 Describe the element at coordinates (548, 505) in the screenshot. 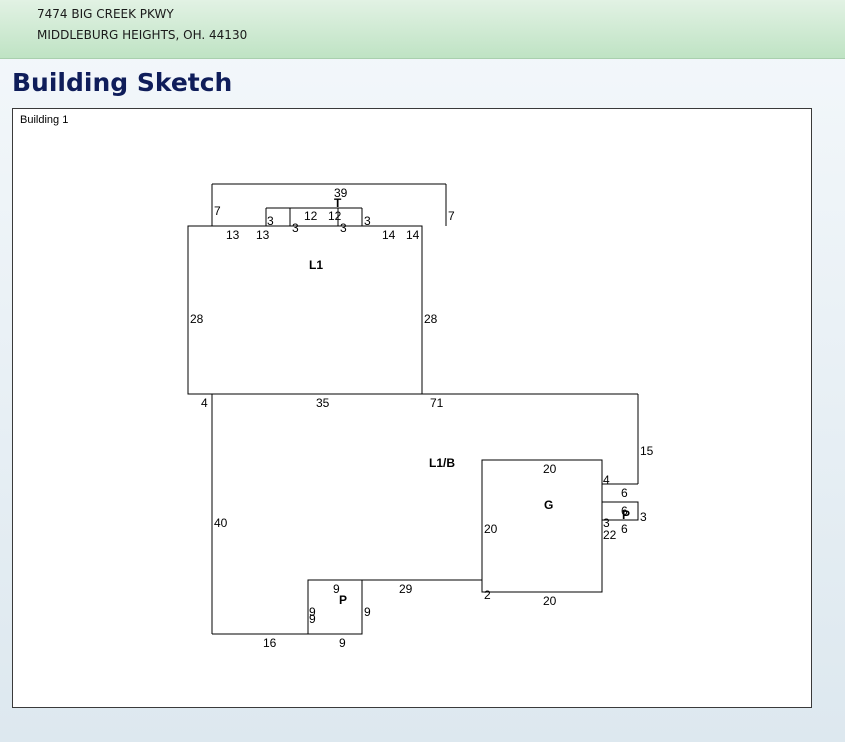

I see `area-label-garage: G` at that location.